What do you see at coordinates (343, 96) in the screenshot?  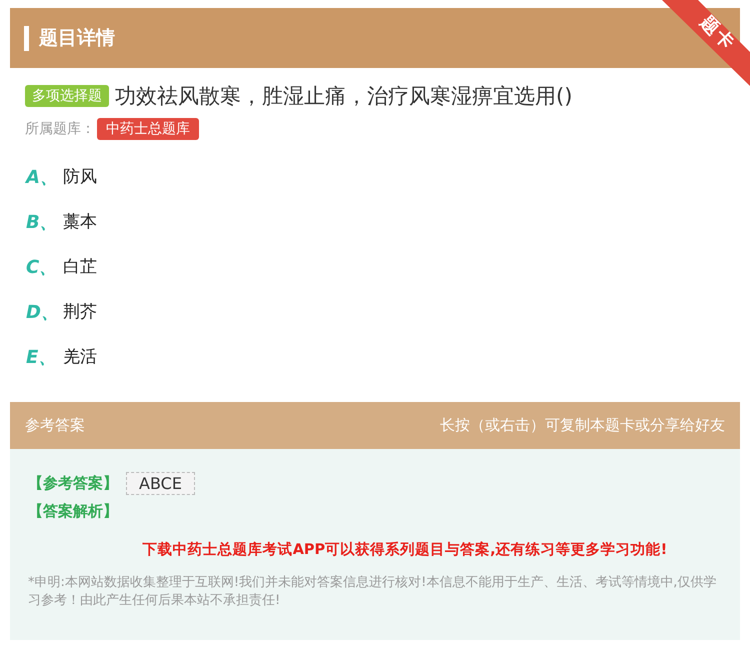 I see `question-text: 功效祛风散寒，胜湿止痛，治疗风寒湿痹宜选用()` at bounding box center [343, 96].